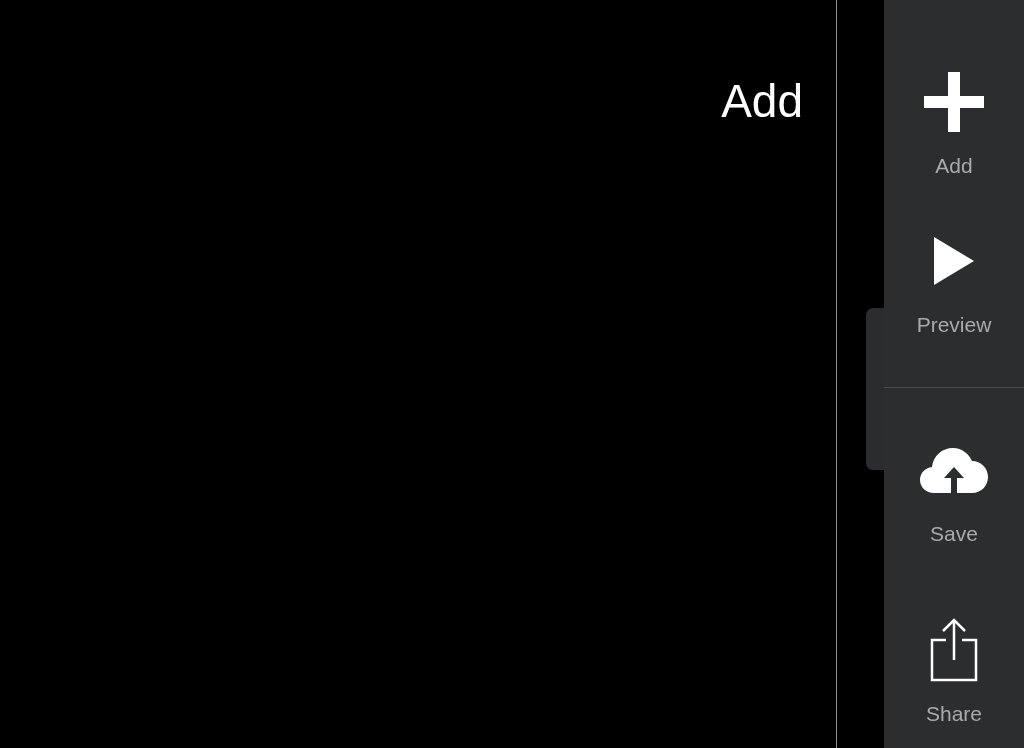 This screenshot has height=748, width=1024. I want to click on toolbar-button: Save, so click(954, 528).